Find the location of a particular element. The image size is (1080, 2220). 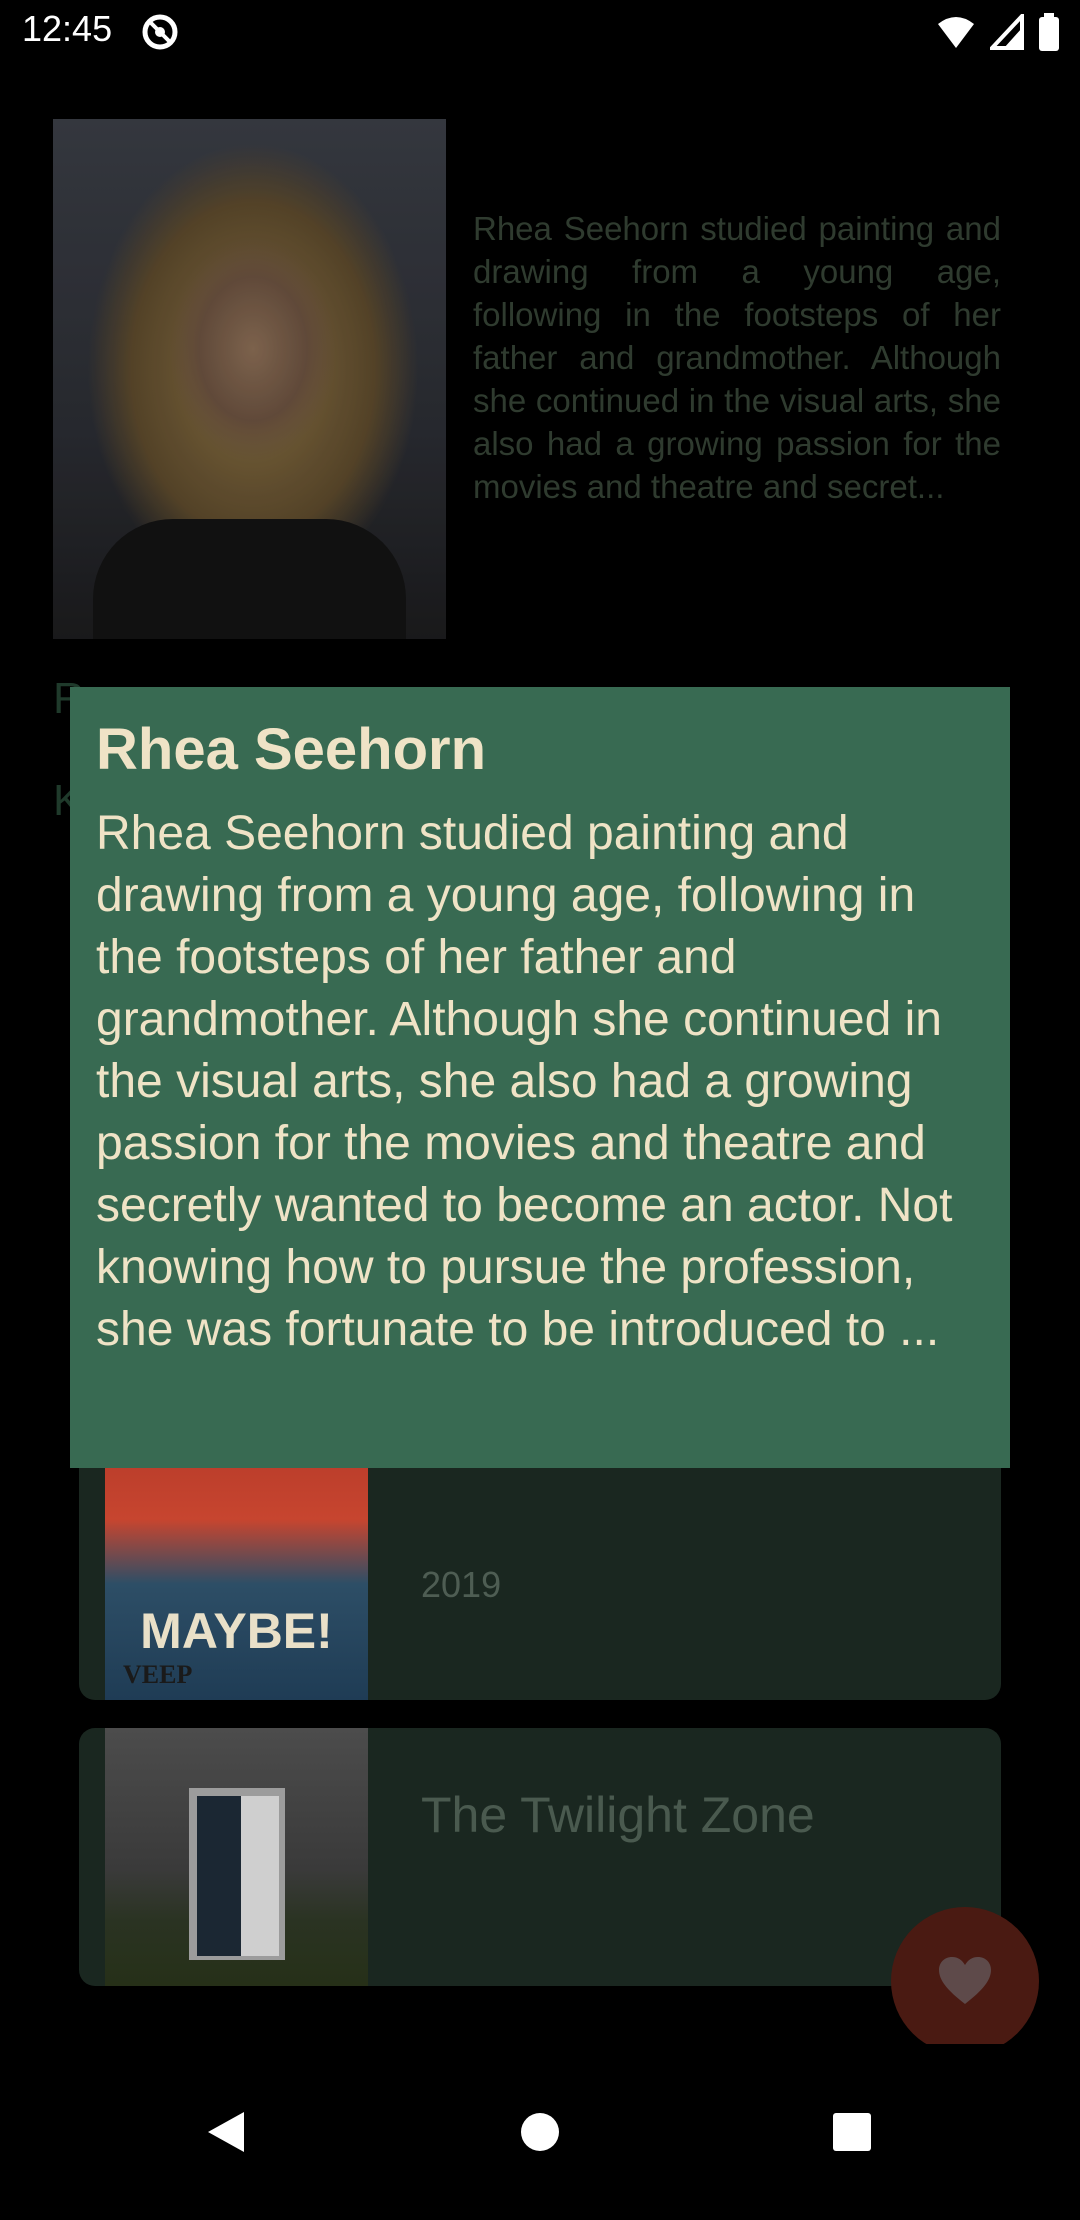

recents-button is located at coordinates (852, 2132).